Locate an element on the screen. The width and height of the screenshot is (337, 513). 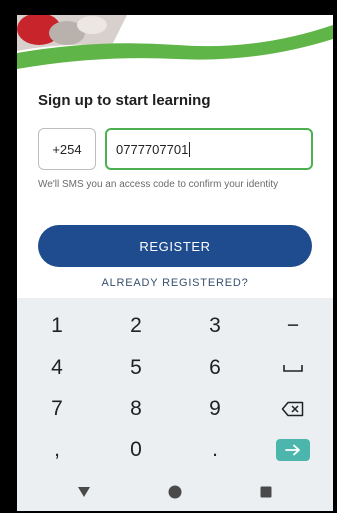
already-registered-link: ALREADY REGISTERED? is located at coordinates (175, 283).